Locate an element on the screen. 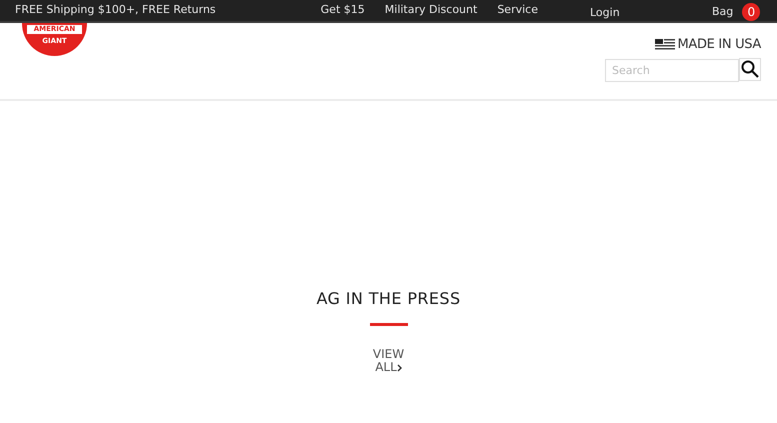  bag-count-badge: 0 is located at coordinates (751, 12).